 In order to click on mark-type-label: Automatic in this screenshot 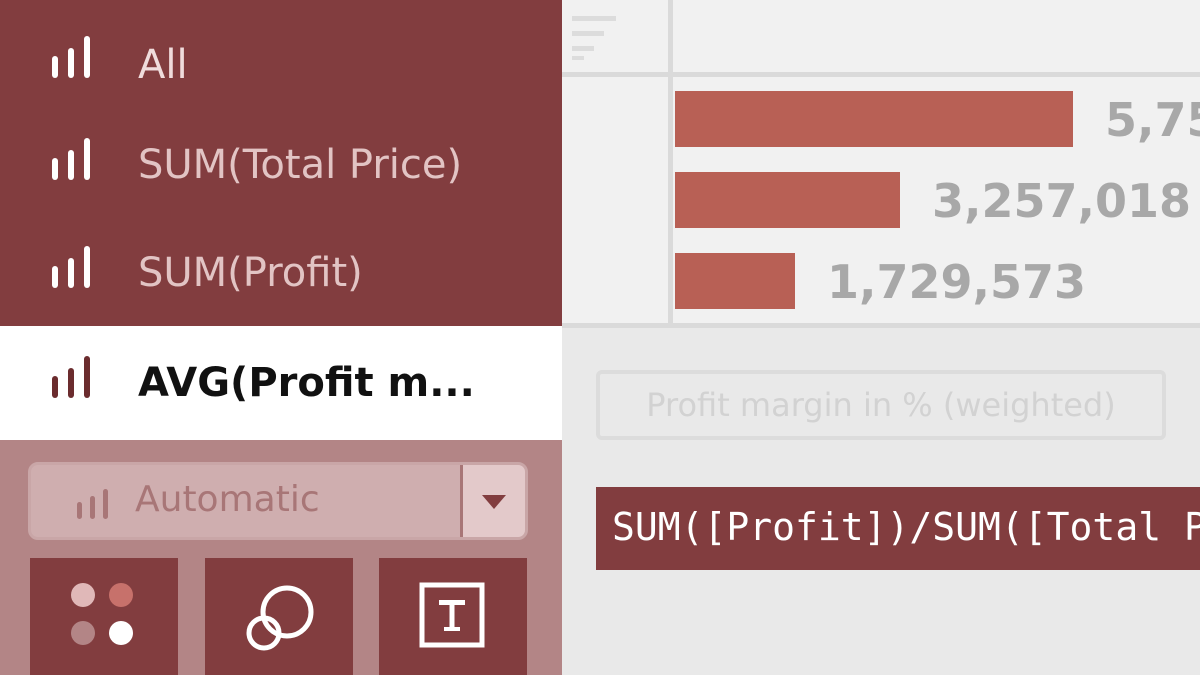, I will do `click(227, 499)`.